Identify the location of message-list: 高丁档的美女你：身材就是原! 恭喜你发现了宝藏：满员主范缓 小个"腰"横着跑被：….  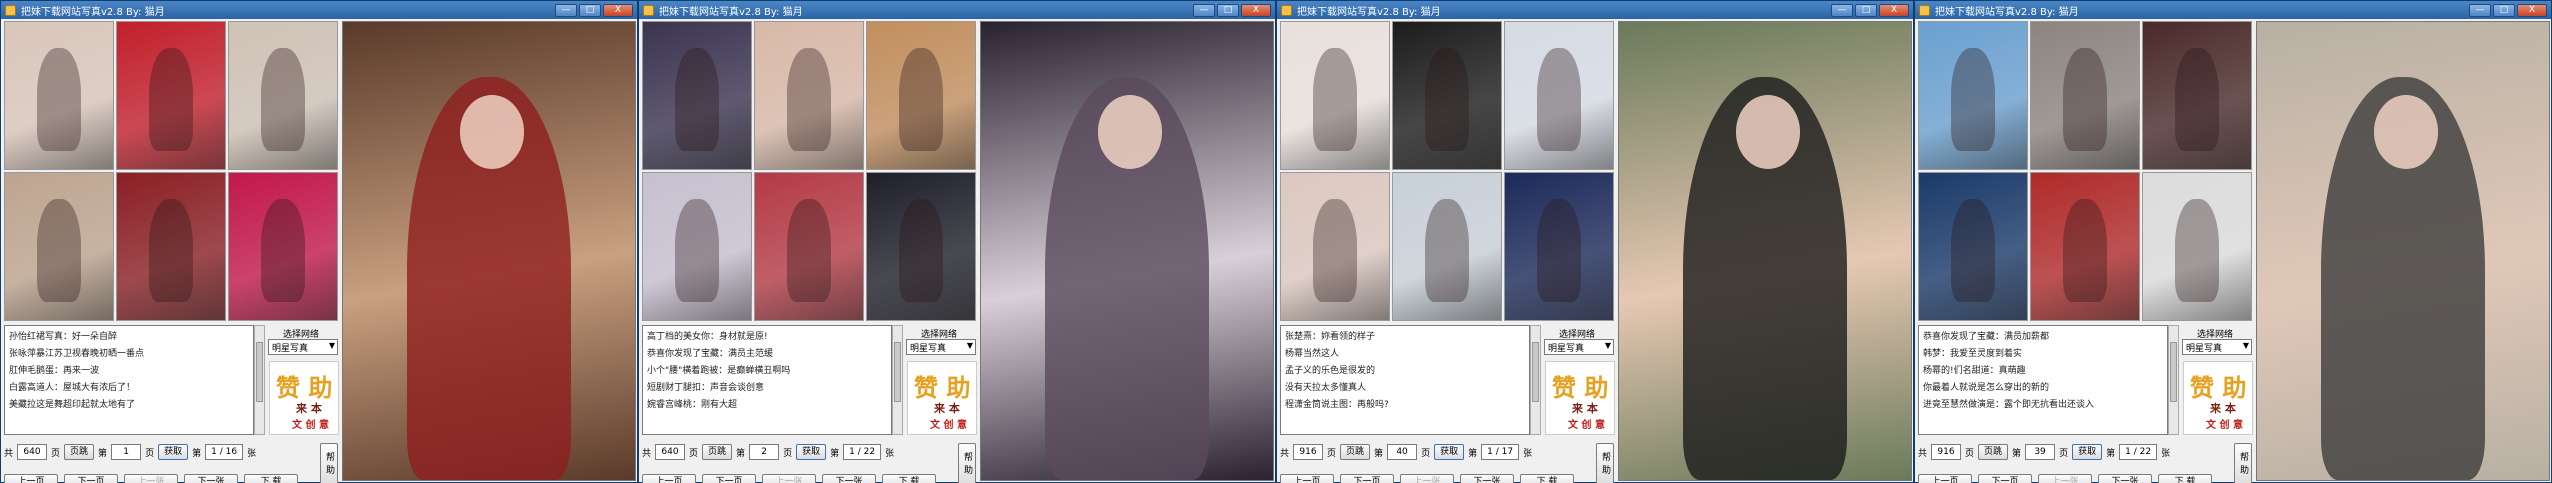
(767, 380).